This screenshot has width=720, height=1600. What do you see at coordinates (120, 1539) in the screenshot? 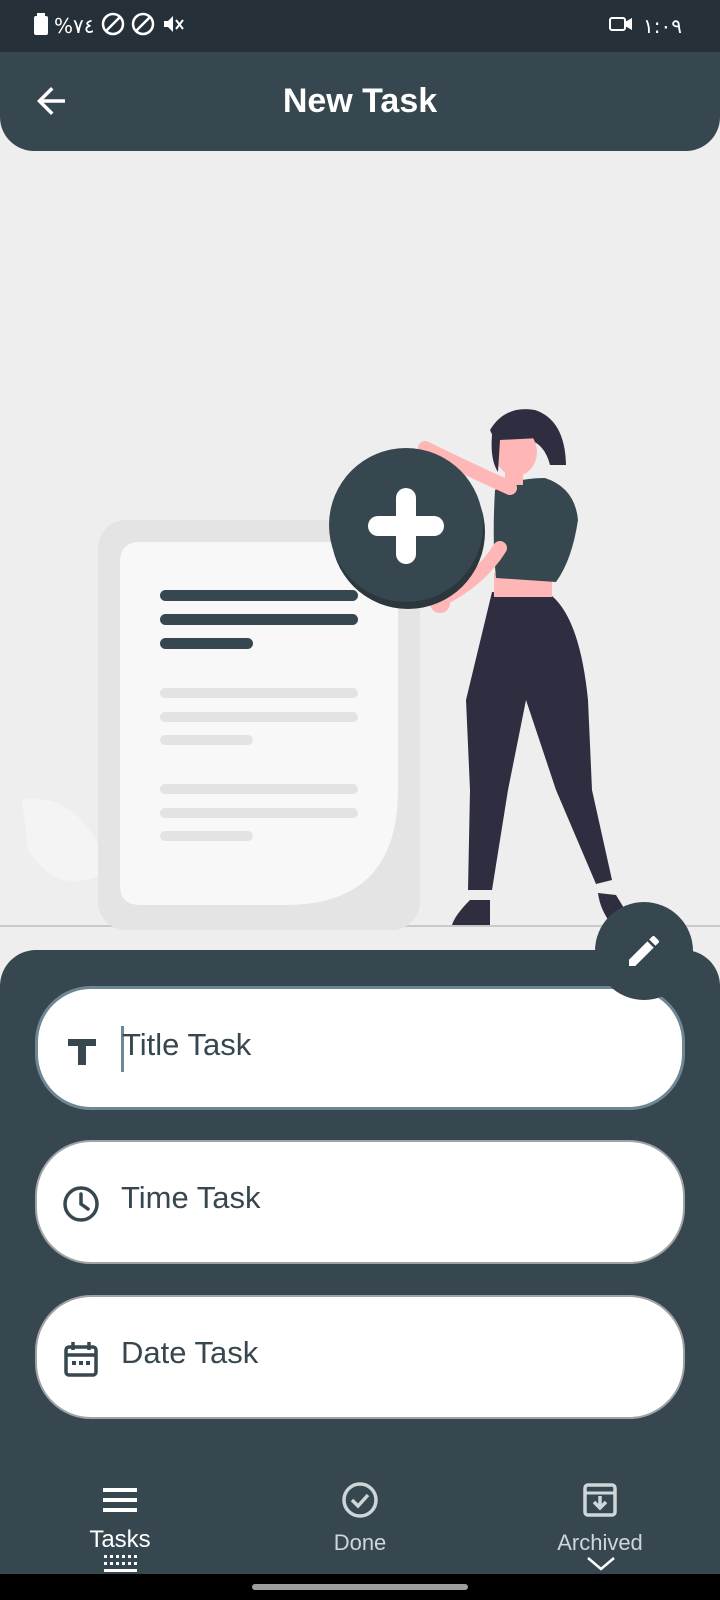
I see `nav-label-tasks: Tasks` at bounding box center [120, 1539].